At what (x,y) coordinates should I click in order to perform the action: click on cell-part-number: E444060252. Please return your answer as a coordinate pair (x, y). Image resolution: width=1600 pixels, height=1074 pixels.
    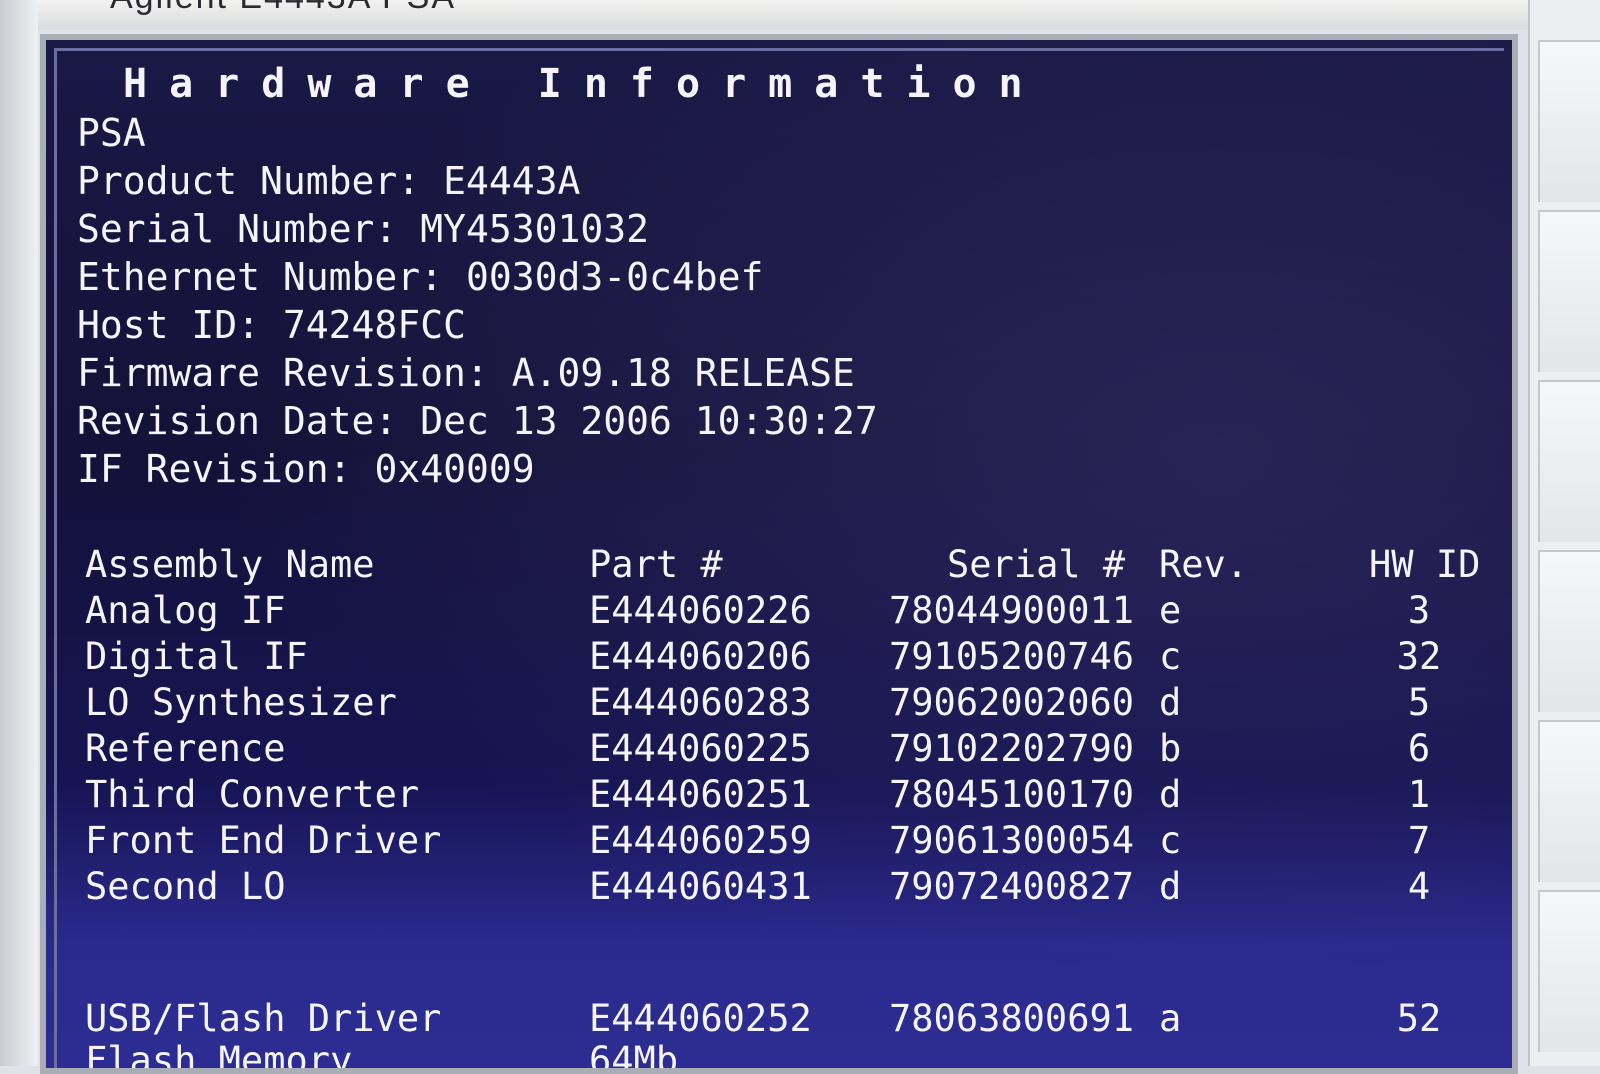
    Looking at the image, I should click on (700, 1018).